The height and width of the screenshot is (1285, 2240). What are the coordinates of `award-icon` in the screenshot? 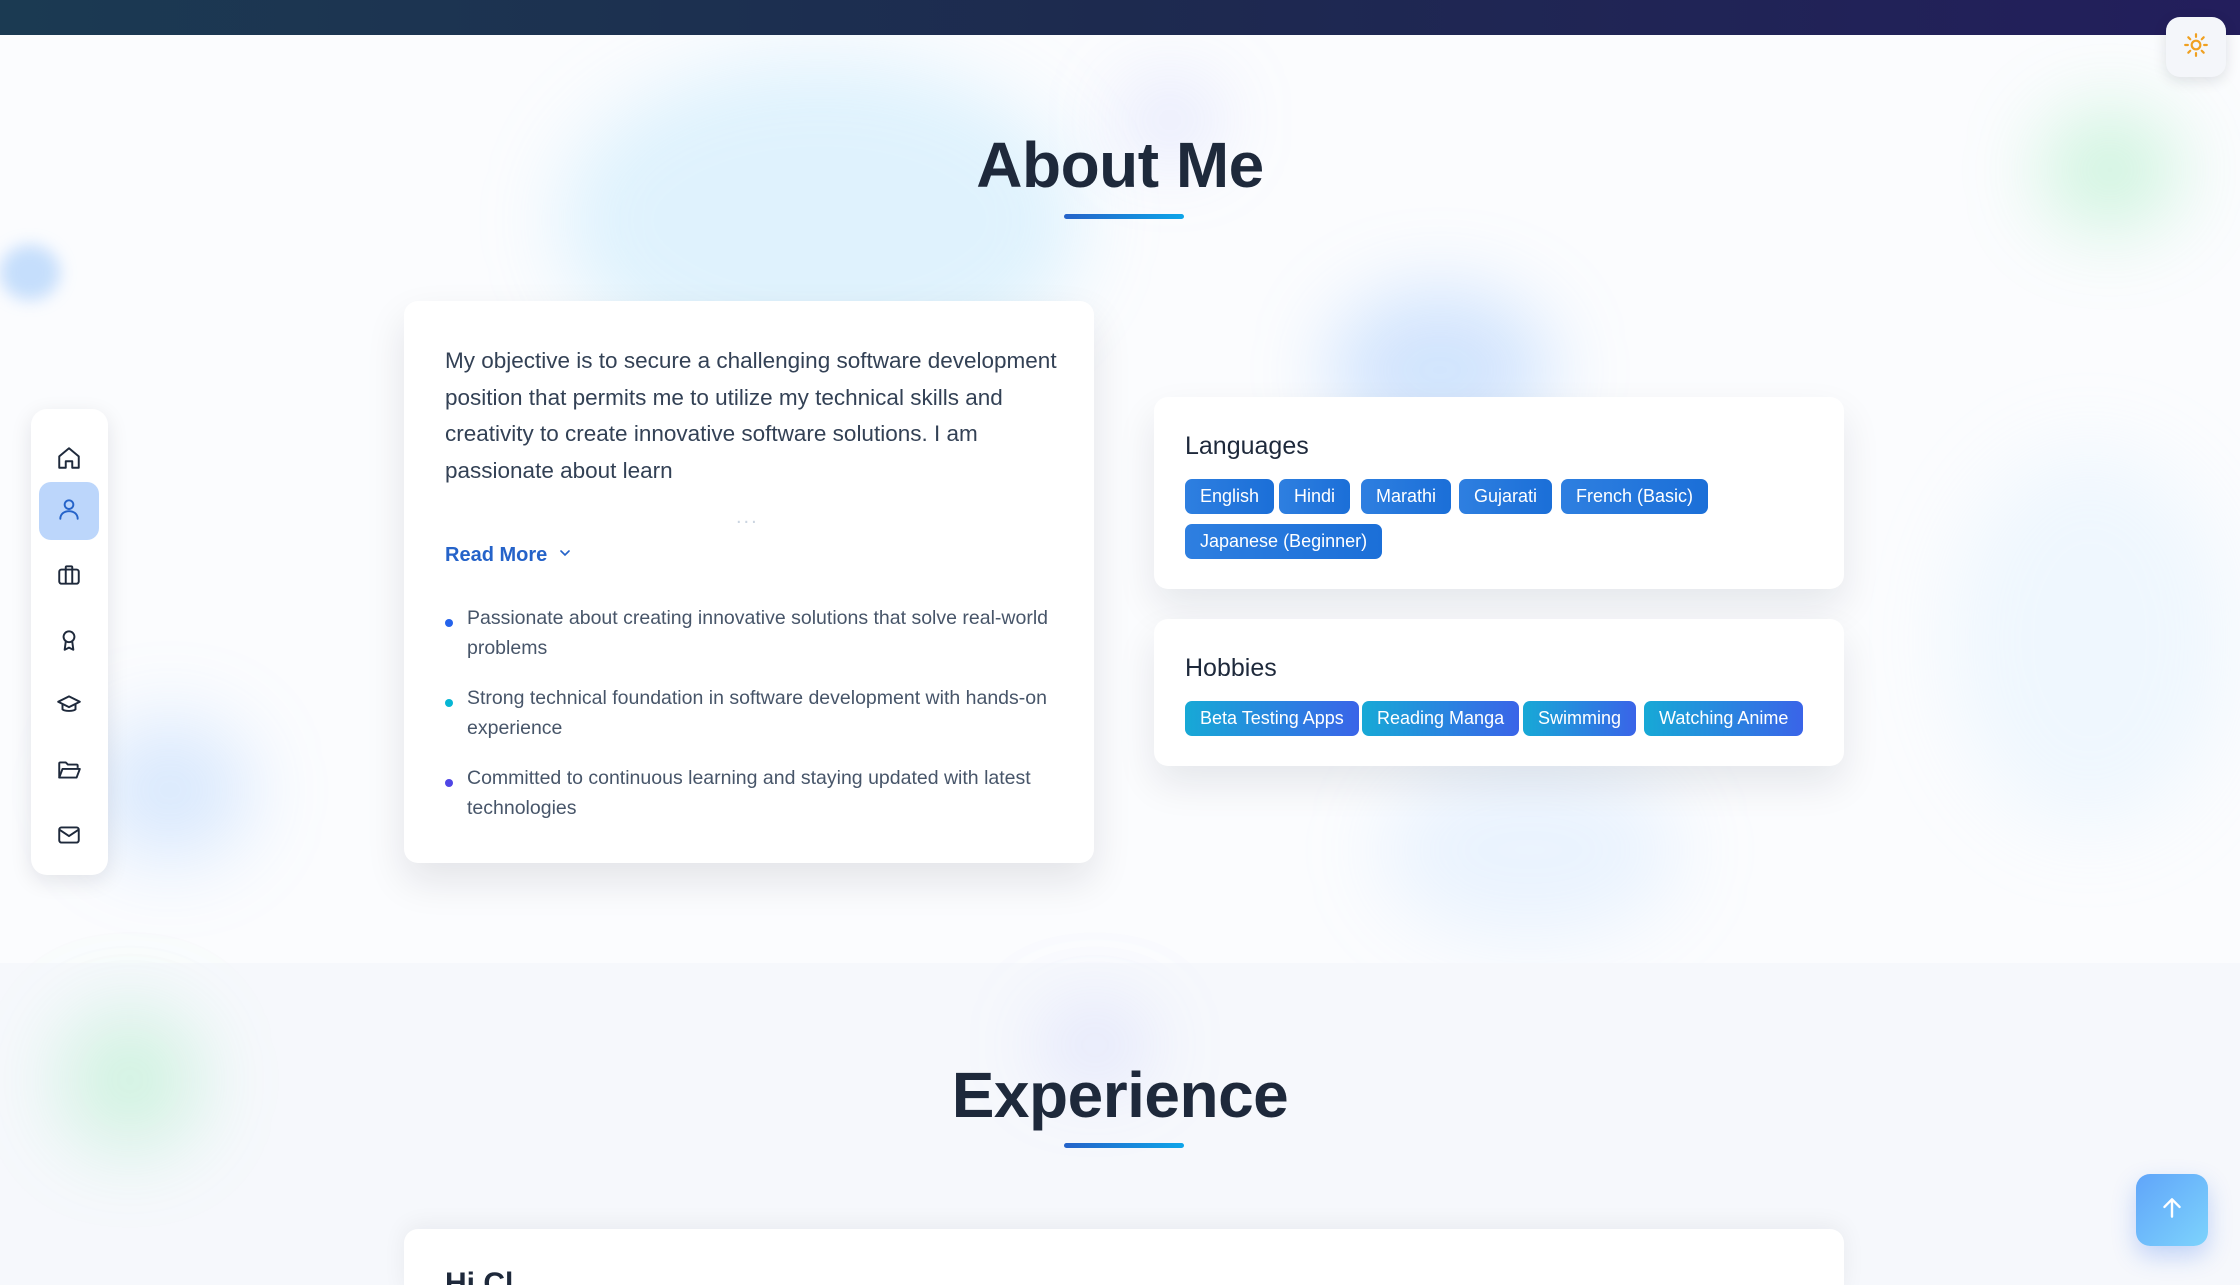 It's located at (69, 642).